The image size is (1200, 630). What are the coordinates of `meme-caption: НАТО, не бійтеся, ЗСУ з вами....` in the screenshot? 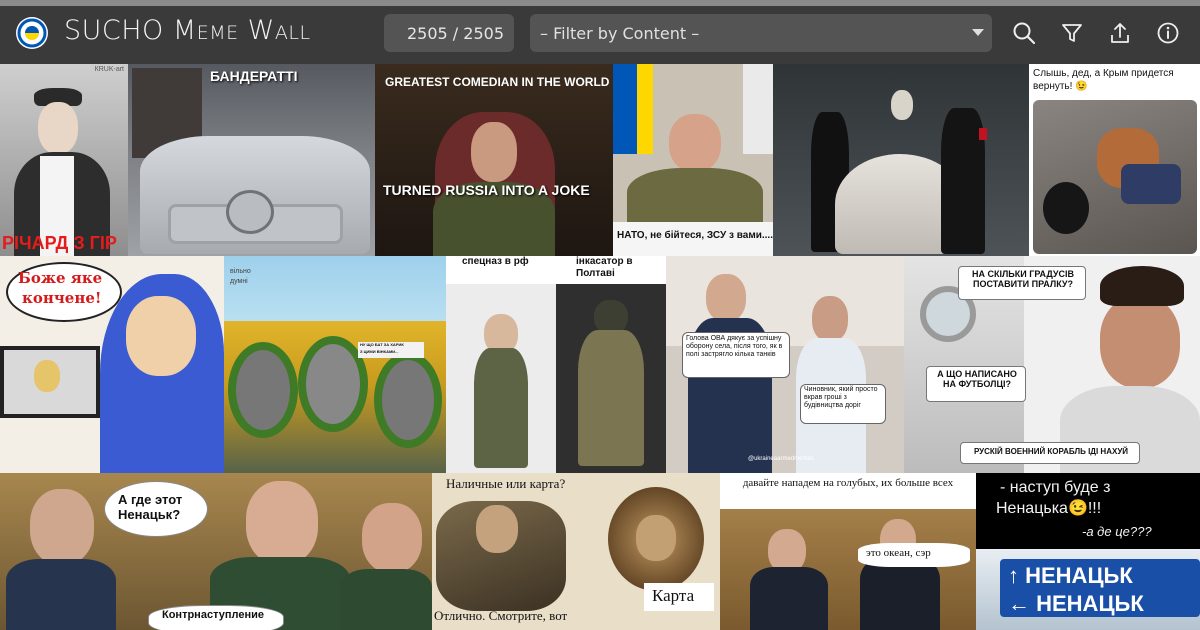 It's located at (695, 235).